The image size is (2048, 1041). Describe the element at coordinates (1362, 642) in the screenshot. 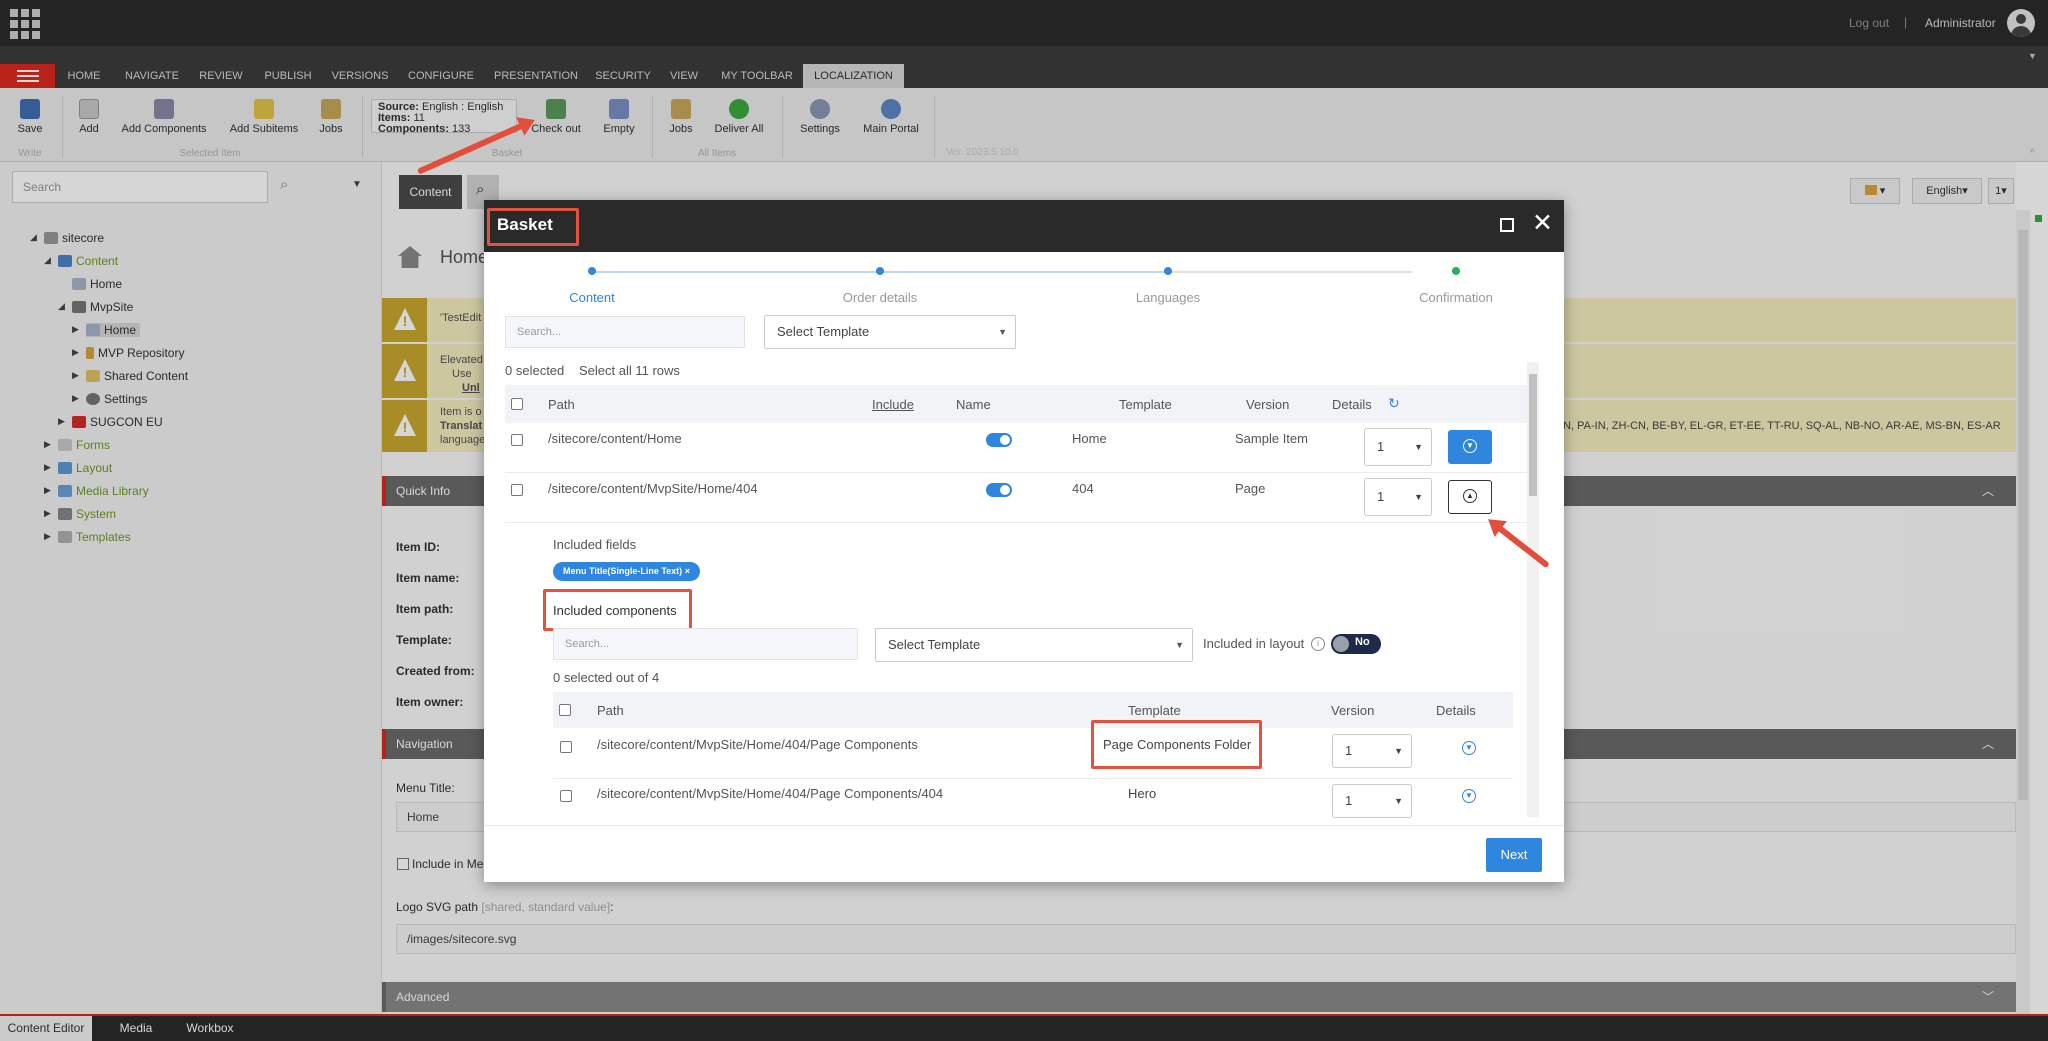

I see `toggle-label: No` at that location.